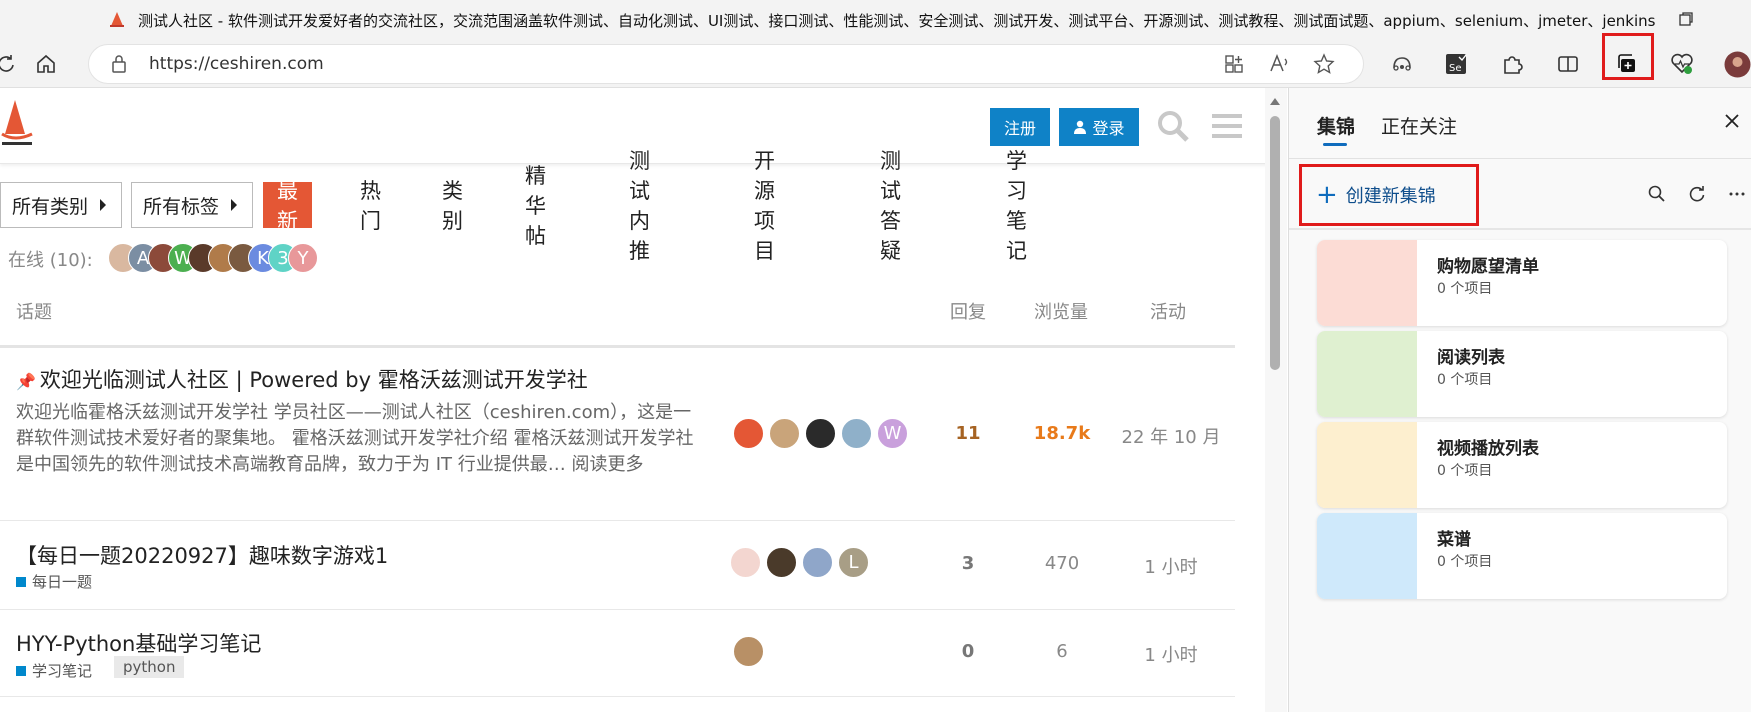 The width and height of the screenshot is (1751, 712). What do you see at coordinates (968, 311) in the screenshot?
I see `column-replies: 回复` at bounding box center [968, 311].